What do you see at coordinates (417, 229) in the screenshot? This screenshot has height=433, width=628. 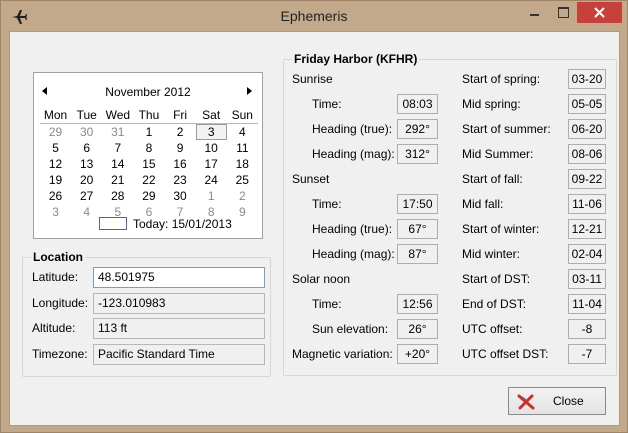 I see `sunset-heading-true-value: 67°` at bounding box center [417, 229].